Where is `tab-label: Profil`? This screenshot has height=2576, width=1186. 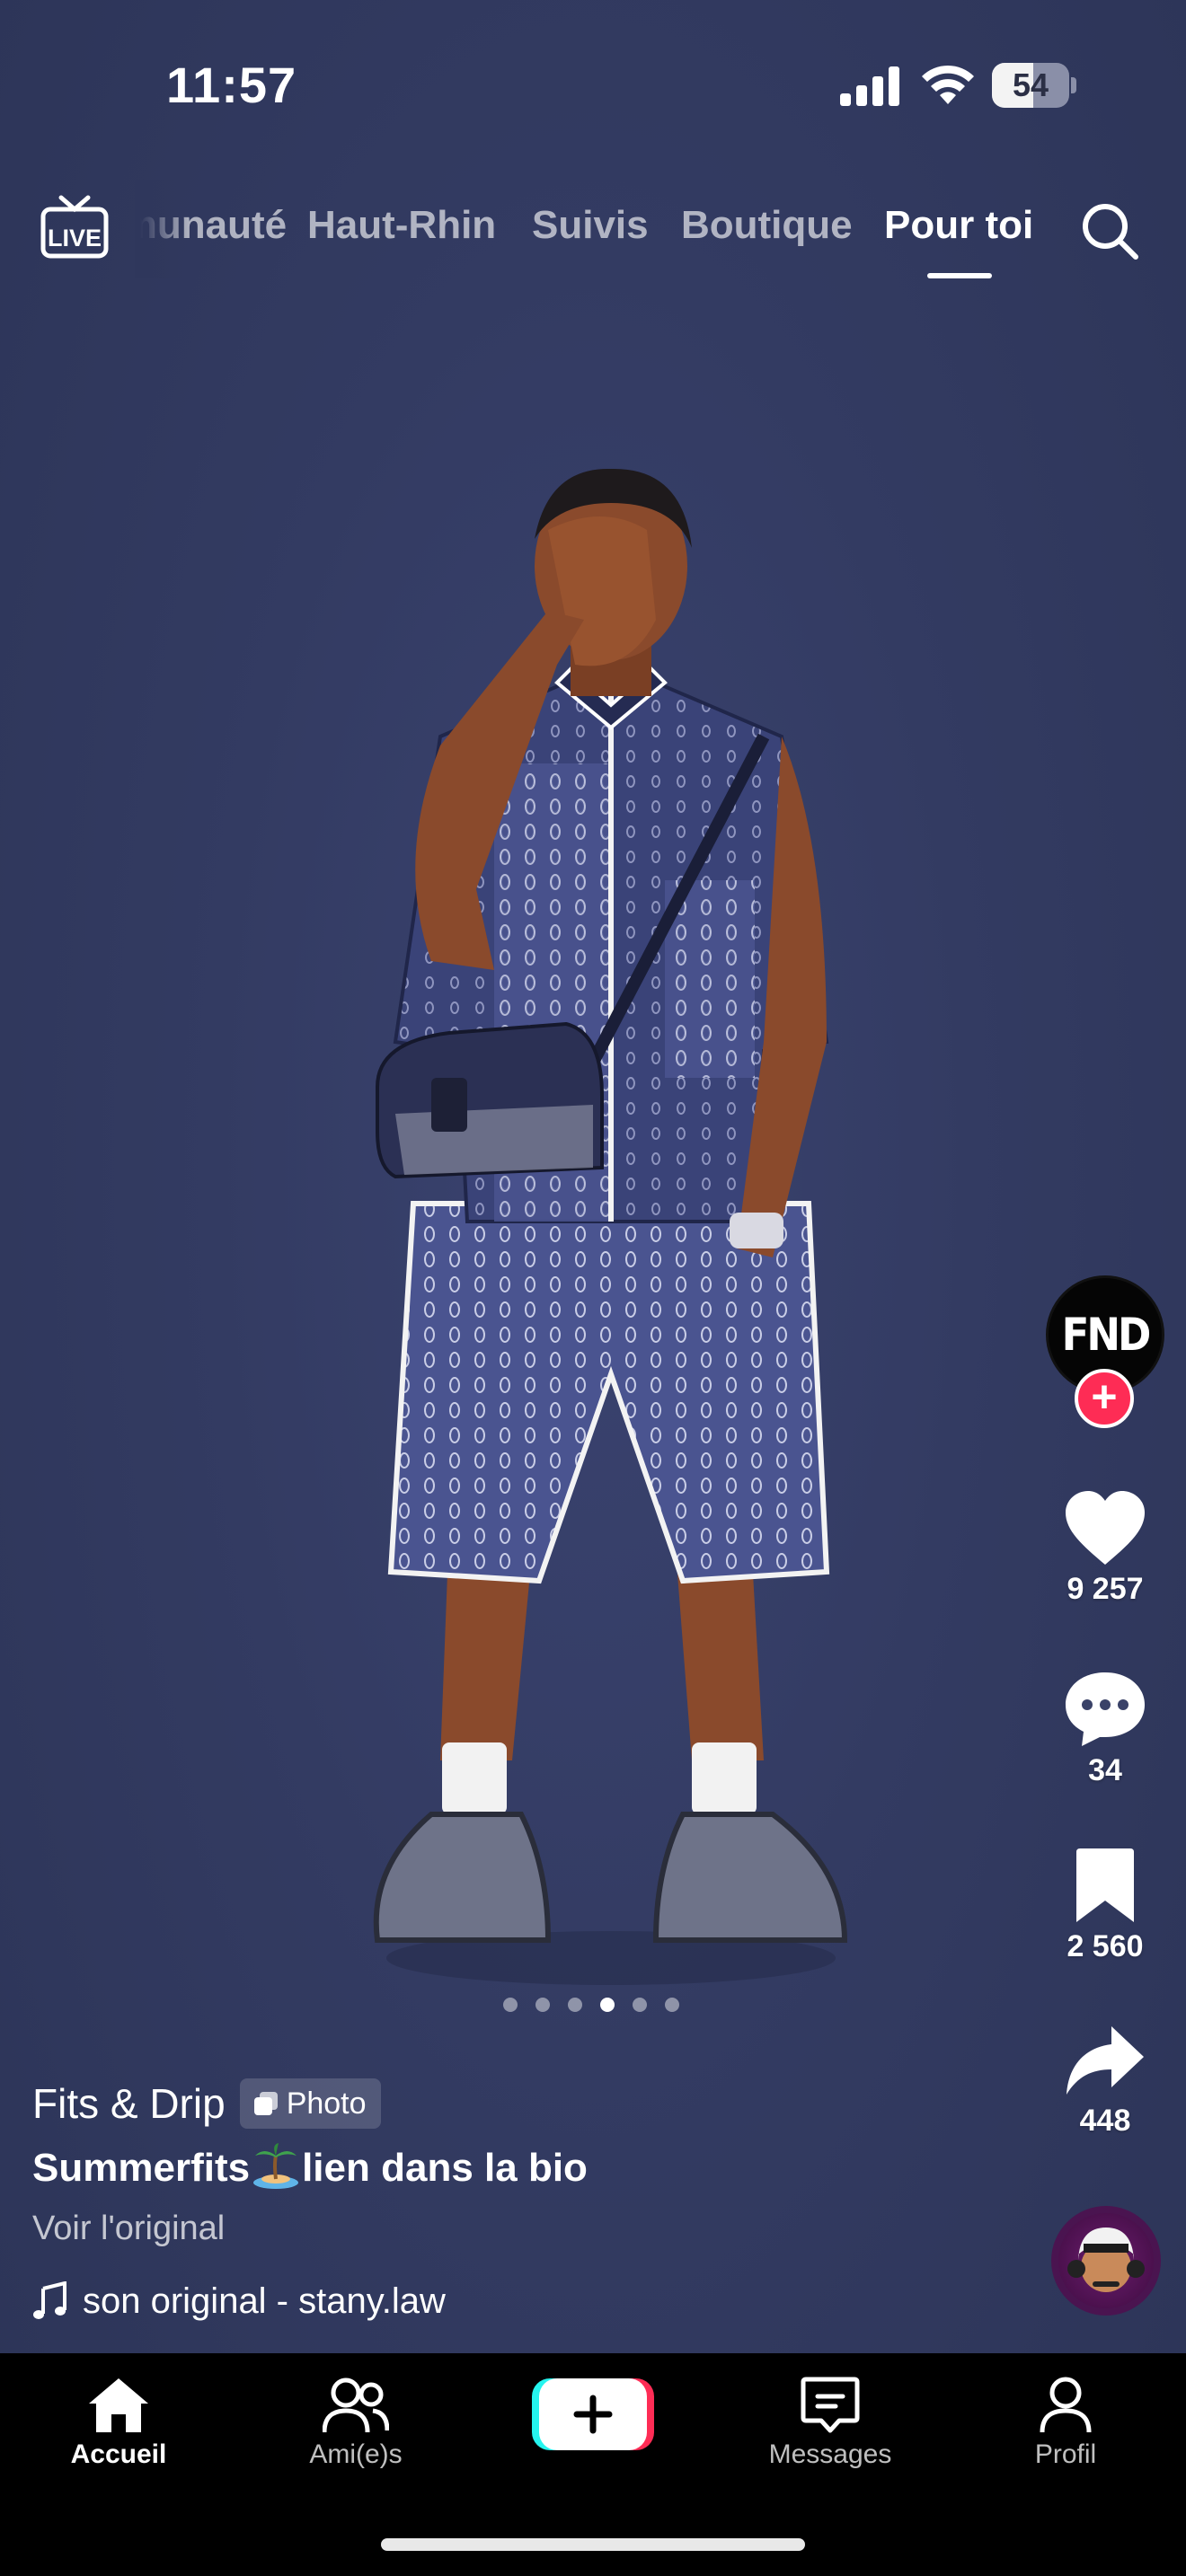
tab-label: Profil is located at coordinates (1065, 2454).